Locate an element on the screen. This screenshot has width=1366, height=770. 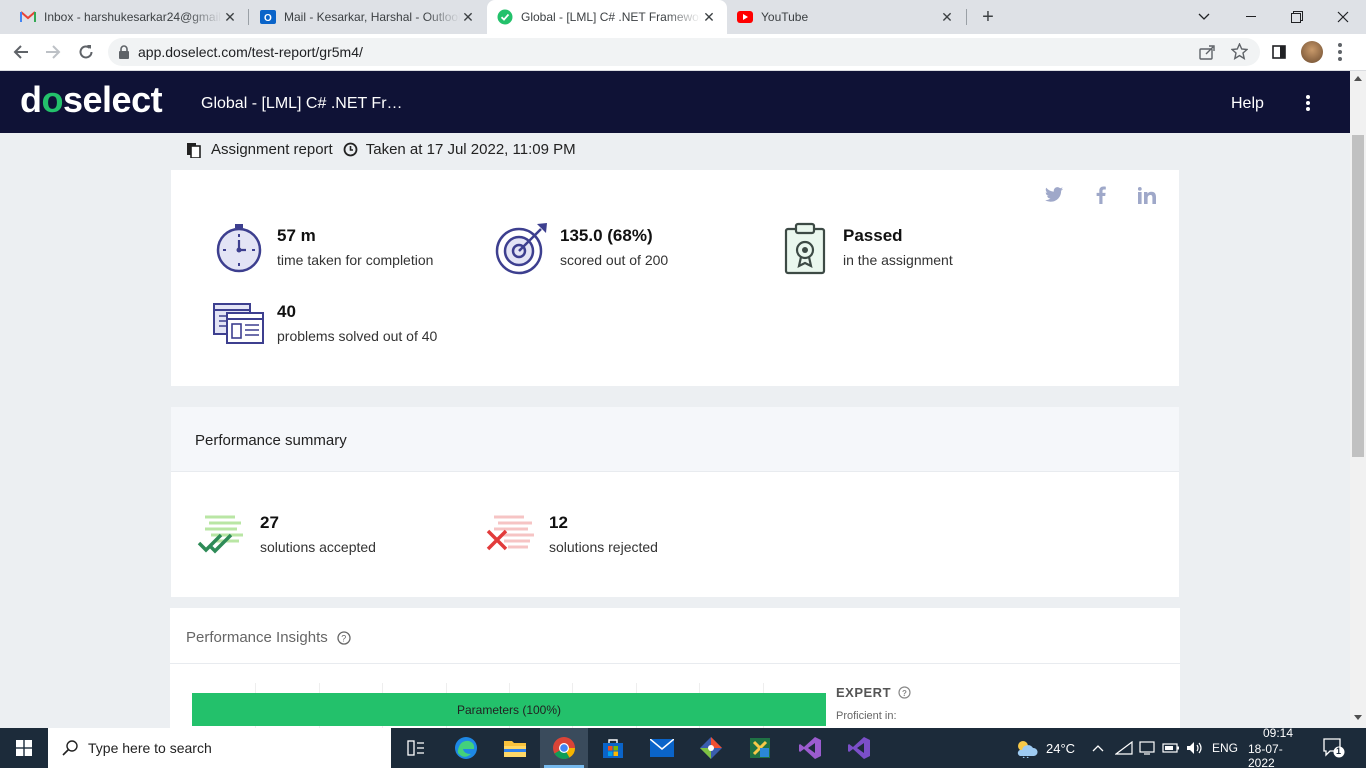
tab-title: YouTube is located at coordinates (785, 17).